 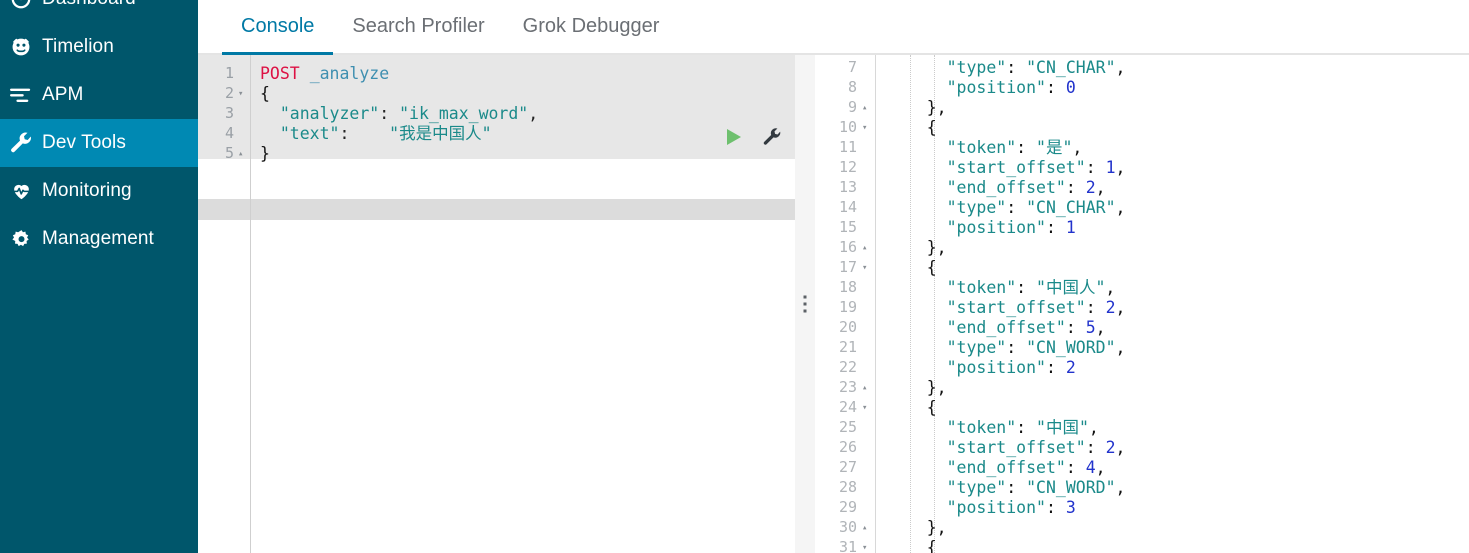 What do you see at coordinates (1090, 327) in the screenshot?
I see `code-token: 5` at bounding box center [1090, 327].